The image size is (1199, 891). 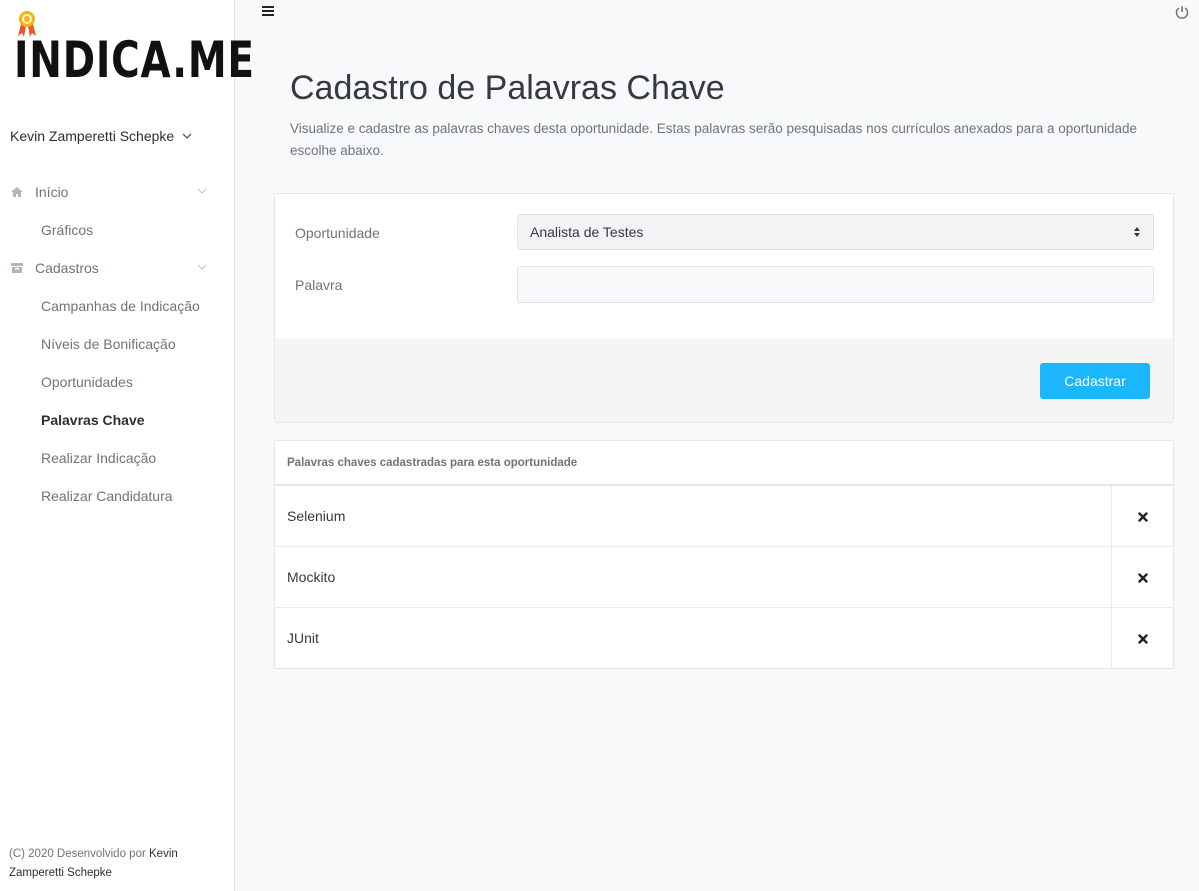 I want to click on sidebar-item-cadastros: Cadastros, so click(x=112, y=268).